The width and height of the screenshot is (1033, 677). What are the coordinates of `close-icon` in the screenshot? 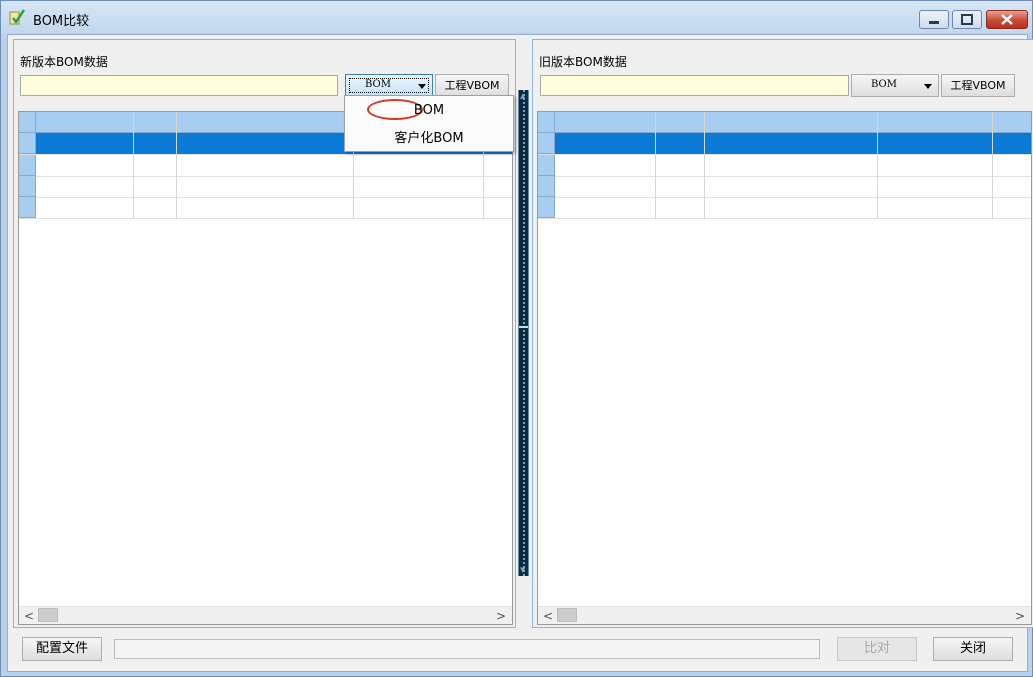 It's located at (1007, 19).